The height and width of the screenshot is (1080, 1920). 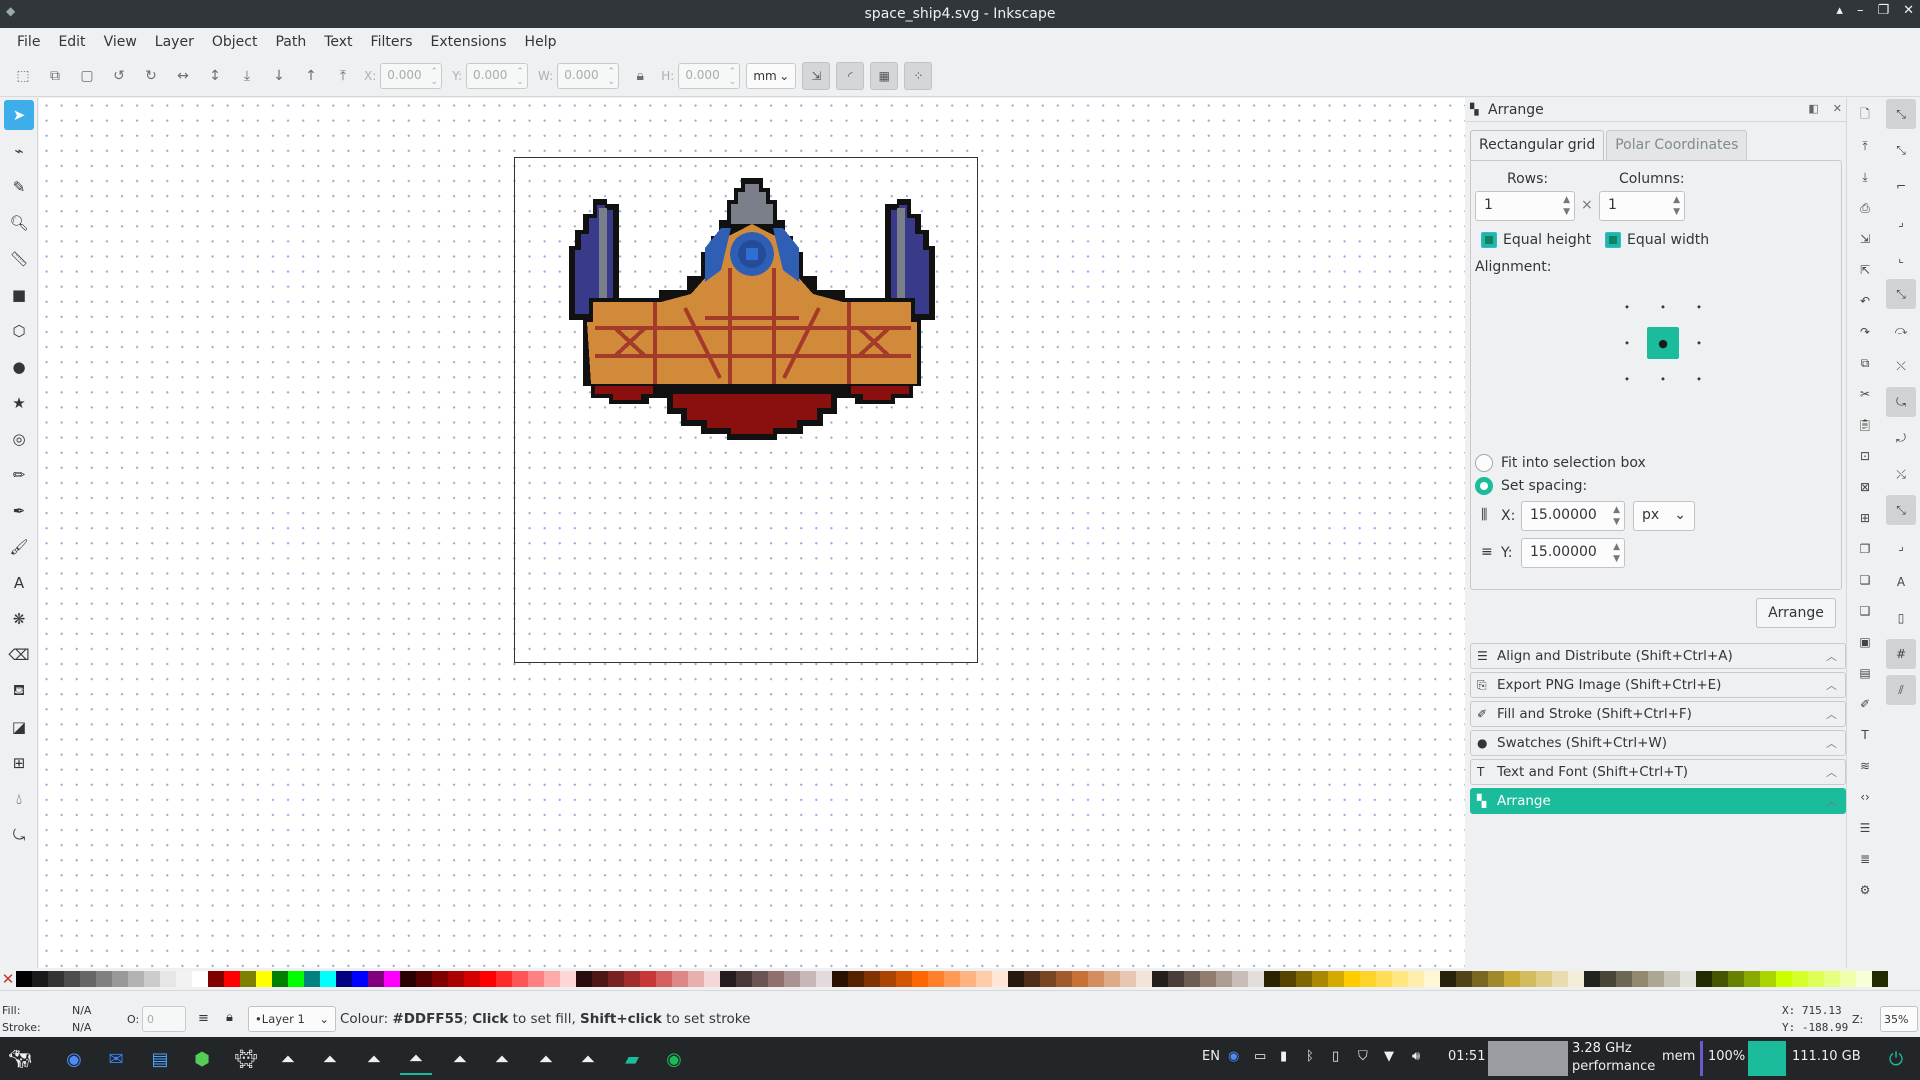 I want to click on pencil-tool-icon: ✏, so click(x=19, y=475).